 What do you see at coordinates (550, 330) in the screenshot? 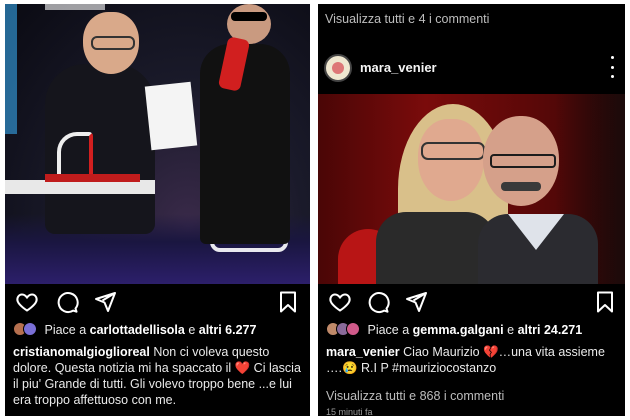
I see `likes-count: altri 24.271` at bounding box center [550, 330].